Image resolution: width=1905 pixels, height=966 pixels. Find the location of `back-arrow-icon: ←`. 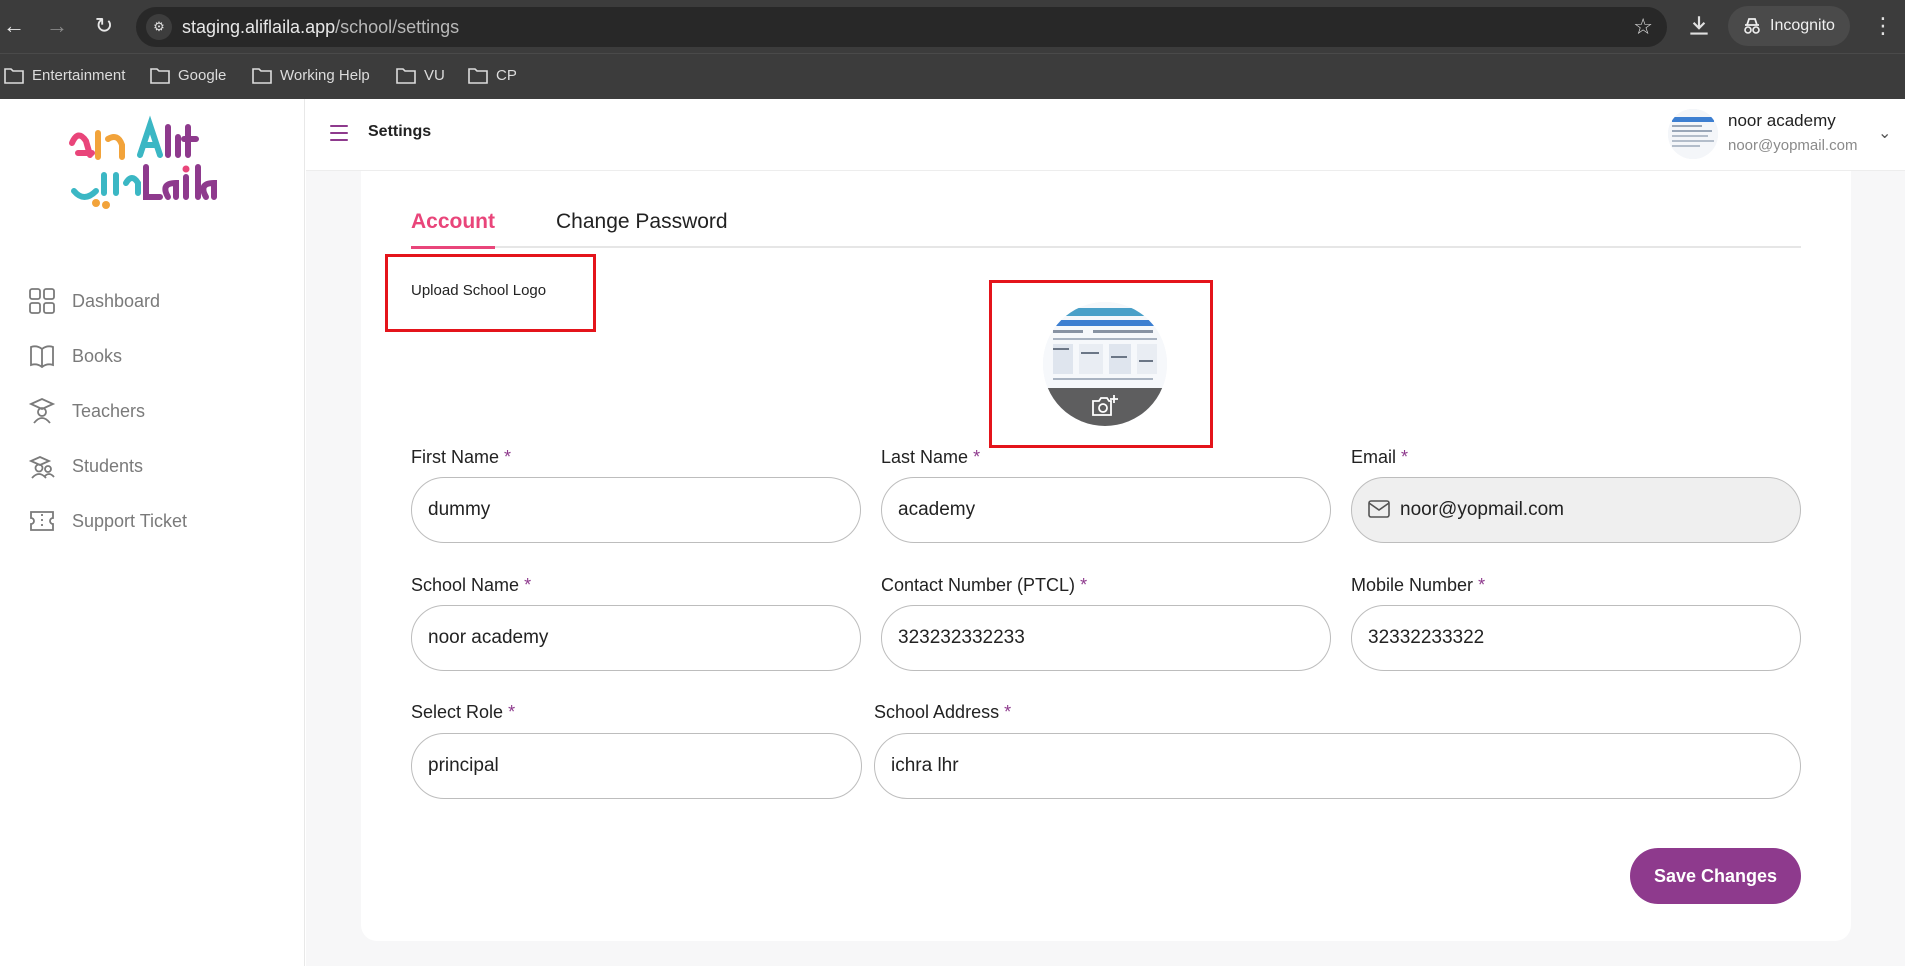

back-arrow-icon: ← is located at coordinates (14, 26).